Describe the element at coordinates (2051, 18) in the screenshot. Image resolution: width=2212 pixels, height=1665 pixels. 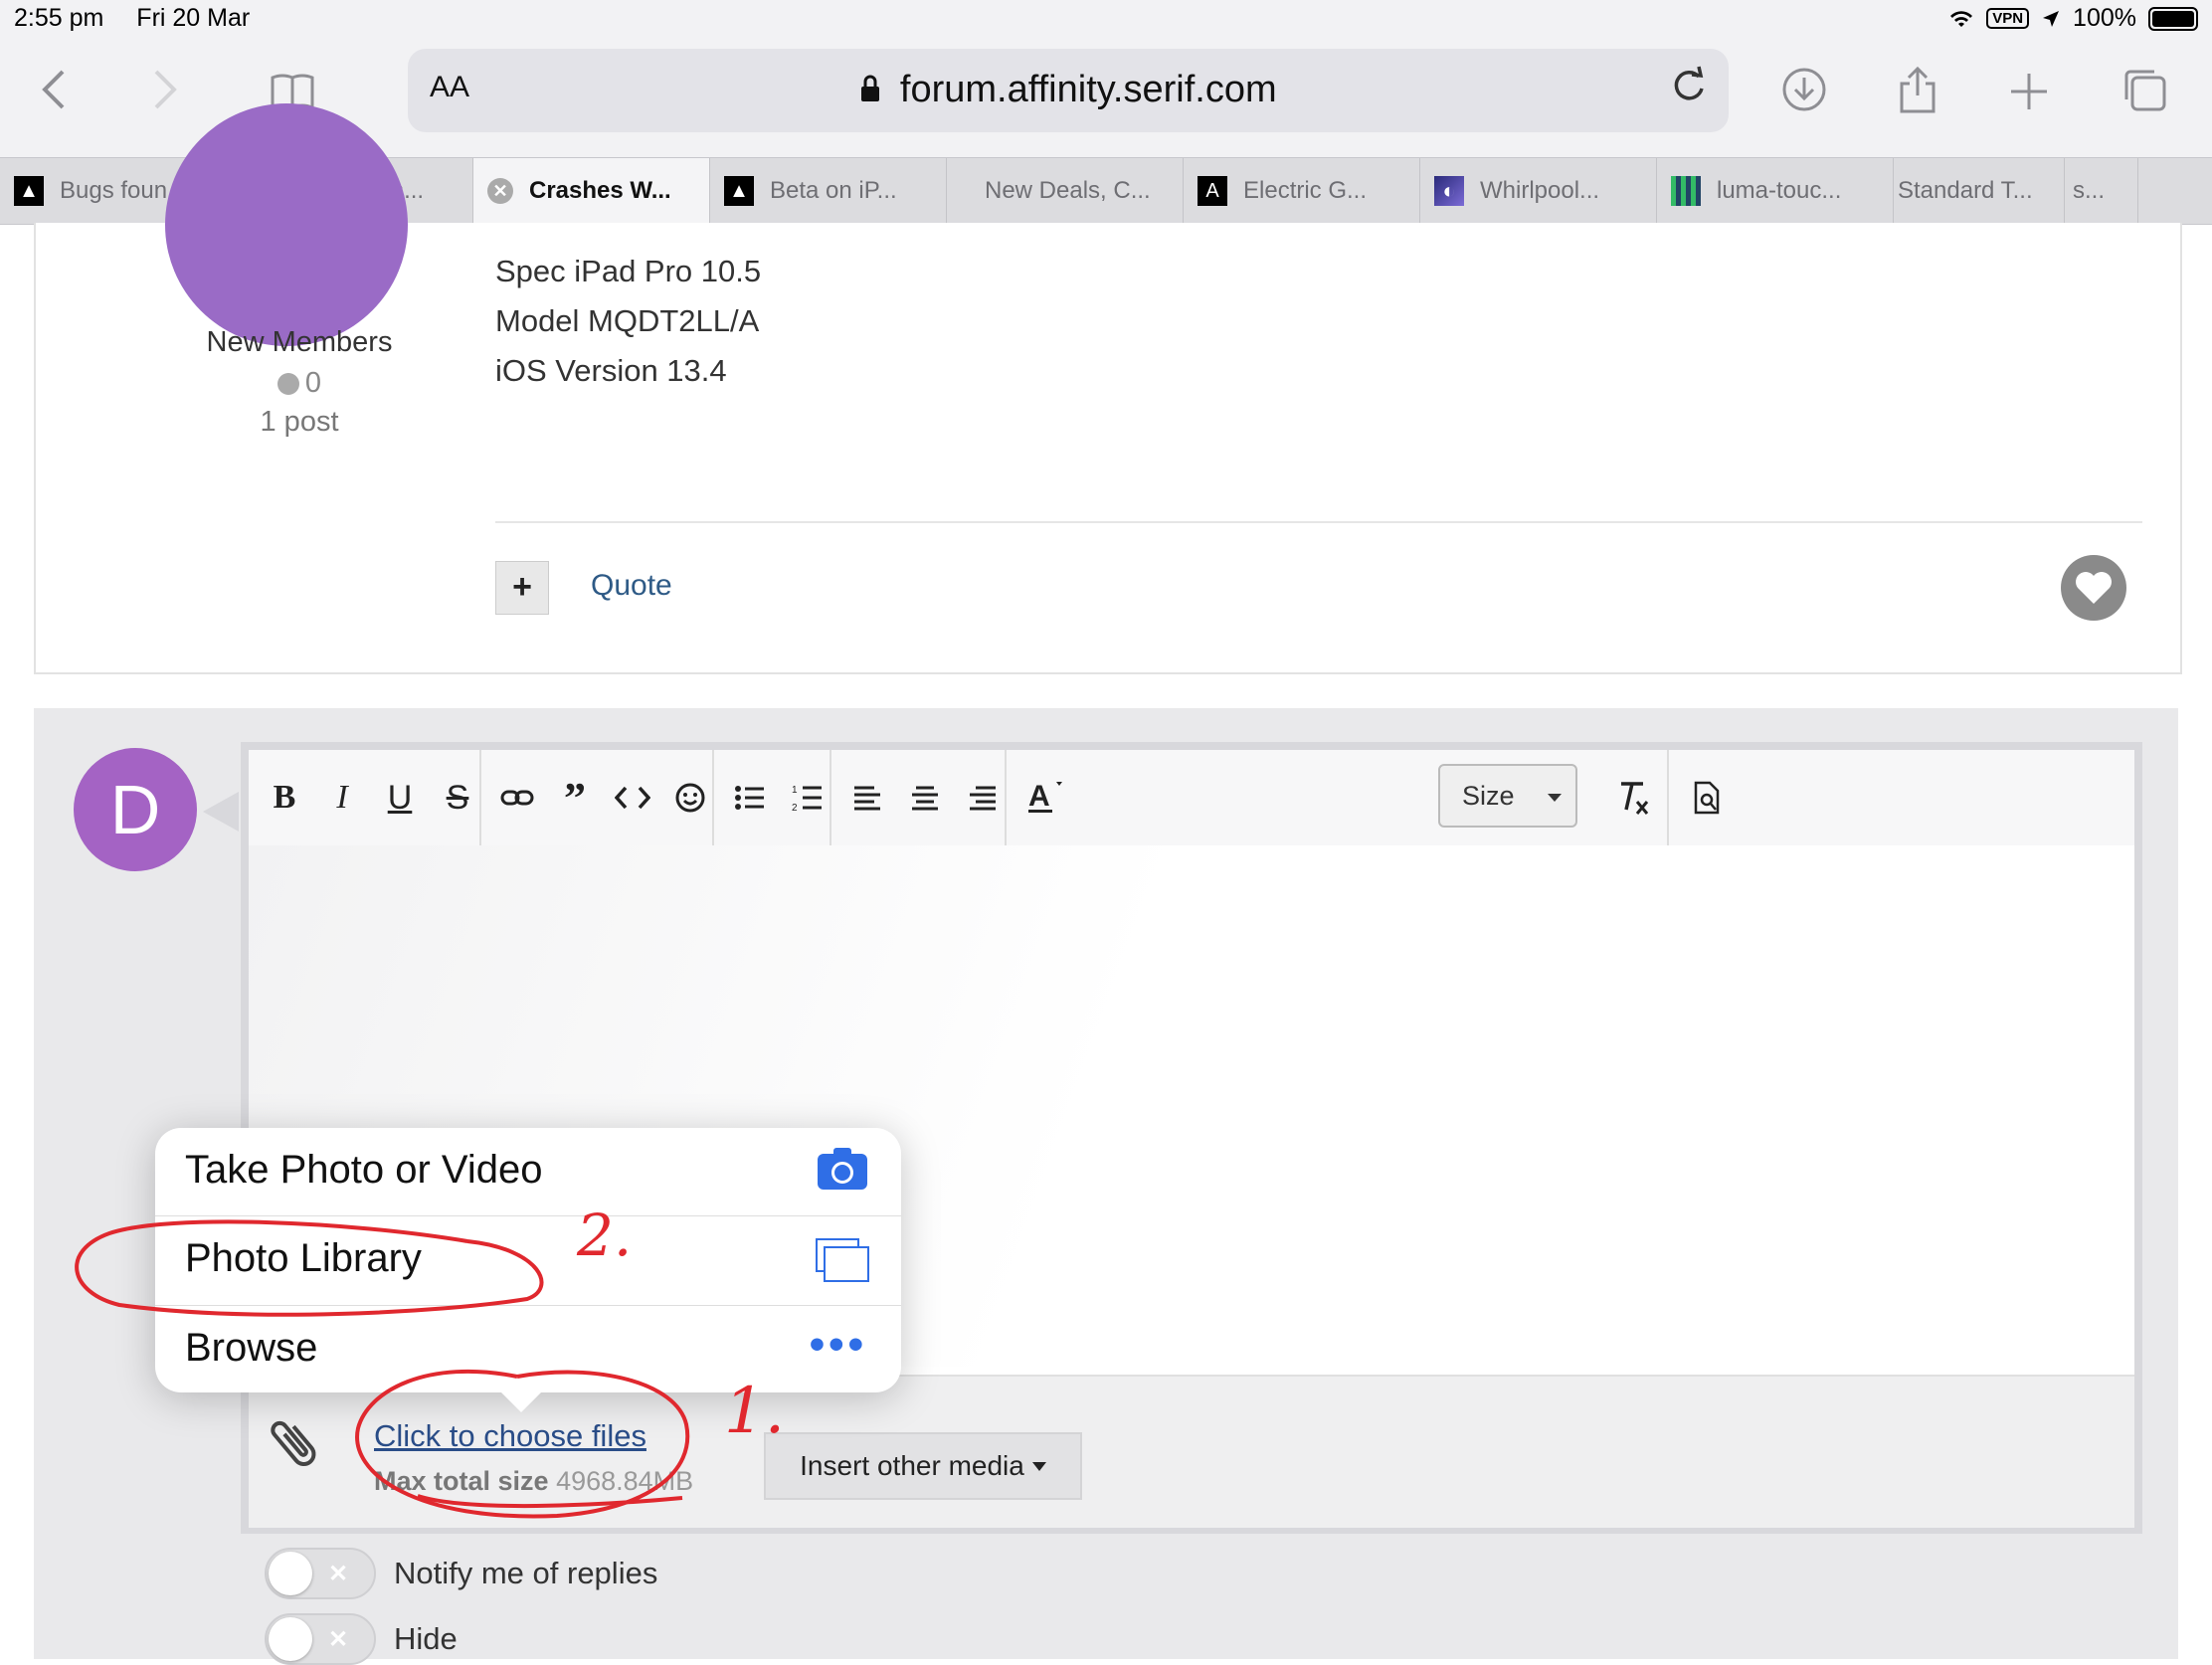
I see `location-icon` at that location.